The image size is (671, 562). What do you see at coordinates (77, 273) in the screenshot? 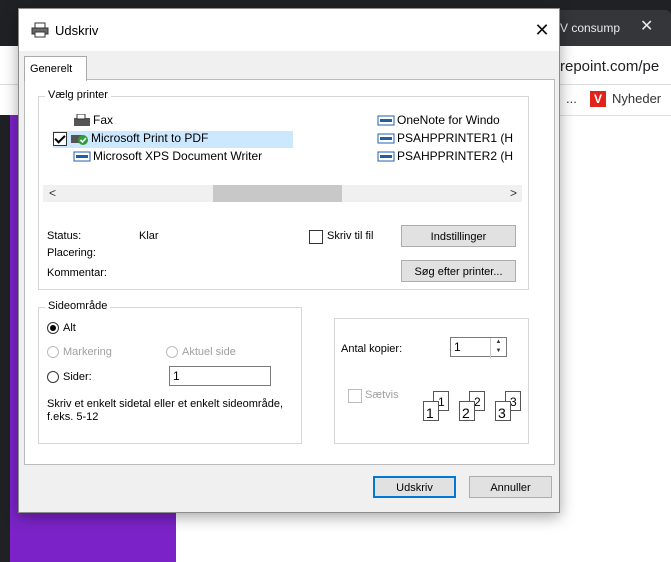
I see `comment-label: Kommentar:` at bounding box center [77, 273].